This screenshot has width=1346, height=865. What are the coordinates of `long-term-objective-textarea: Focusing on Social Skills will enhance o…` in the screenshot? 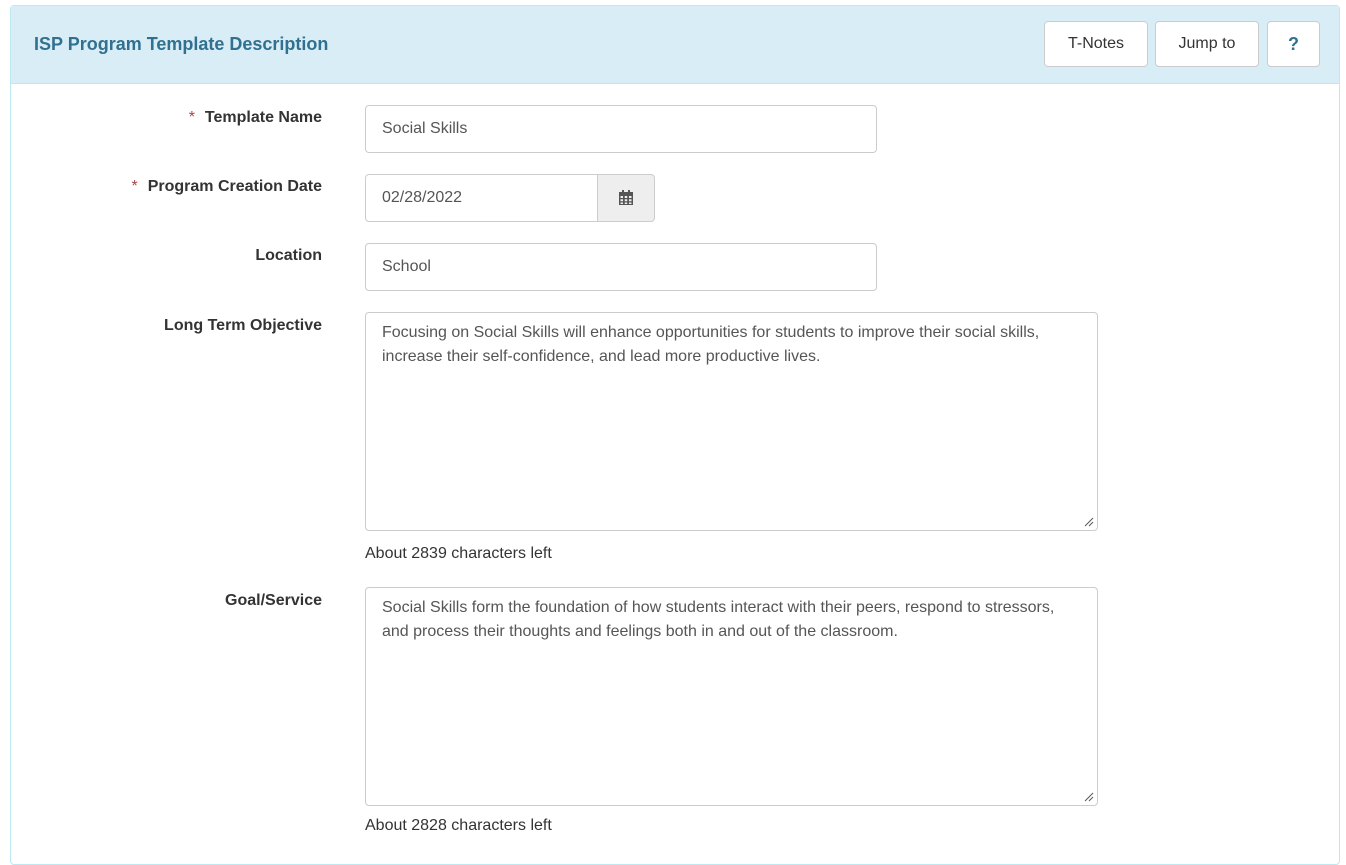 It's located at (731, 421).